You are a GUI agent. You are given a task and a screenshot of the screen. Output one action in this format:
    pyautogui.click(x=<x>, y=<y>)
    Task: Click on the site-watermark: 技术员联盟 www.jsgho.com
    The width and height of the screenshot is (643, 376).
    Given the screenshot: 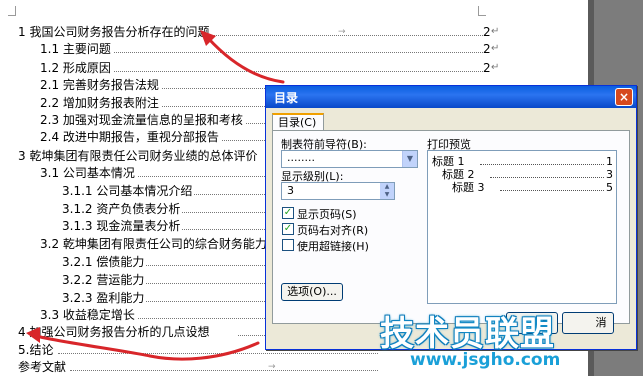 What is the action you would take?
    pyautogui.click(x=492, y=341)
    